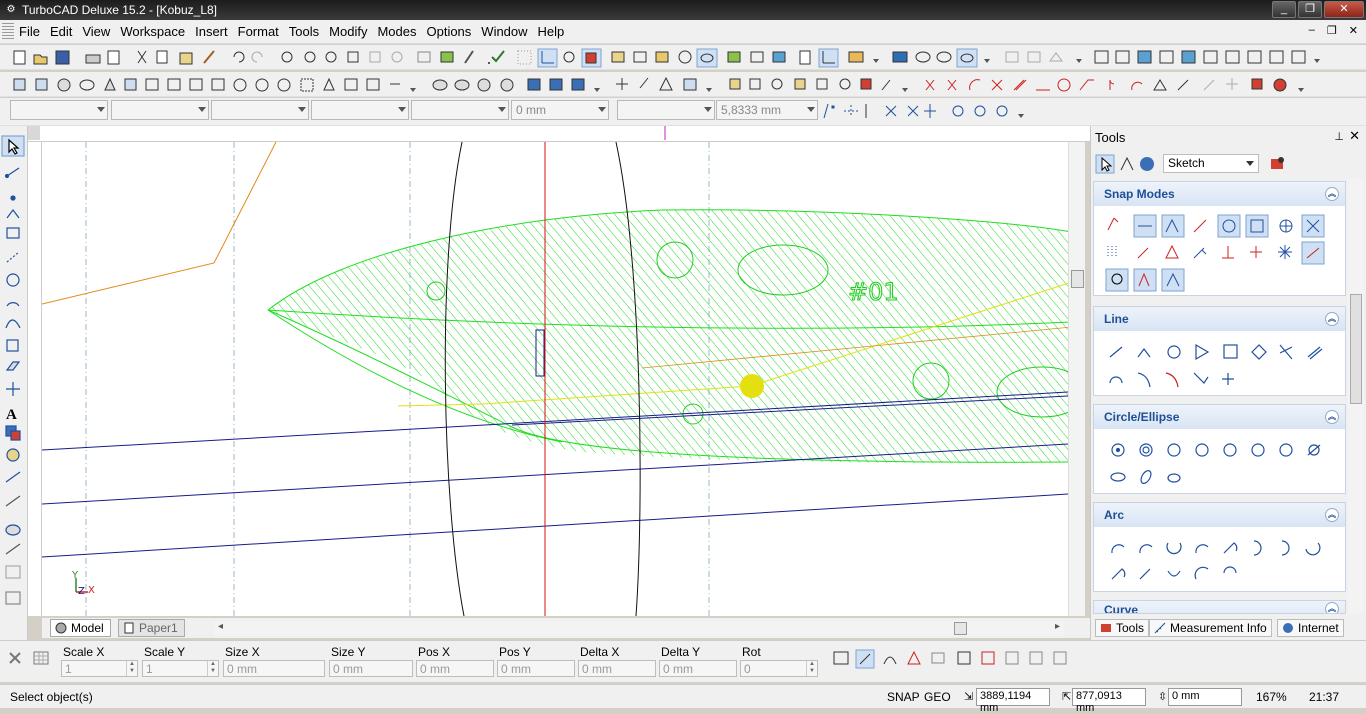 The width and height of the screenshot is (1366, 714). What do you see at coordinates (1310, 9) in the screenshot?
I see `maximize-button: ❐` at bounding box center [1310, 9].